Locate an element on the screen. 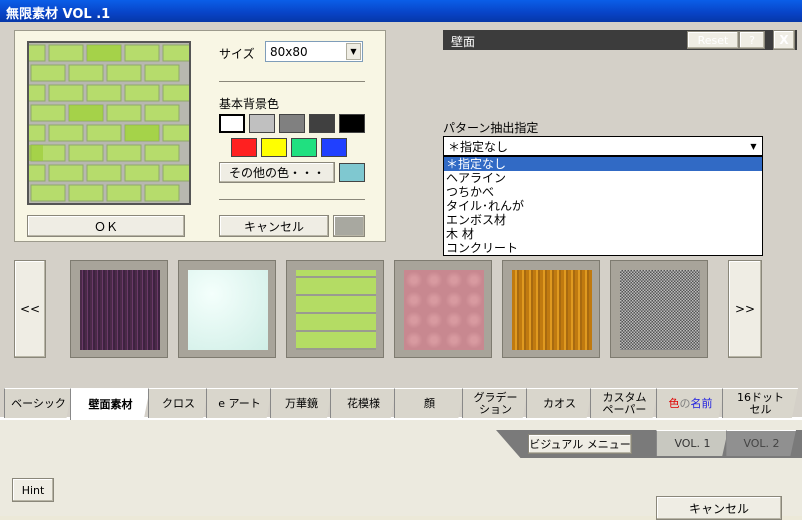  thumb-concrete is located at coordinates (659, 309).